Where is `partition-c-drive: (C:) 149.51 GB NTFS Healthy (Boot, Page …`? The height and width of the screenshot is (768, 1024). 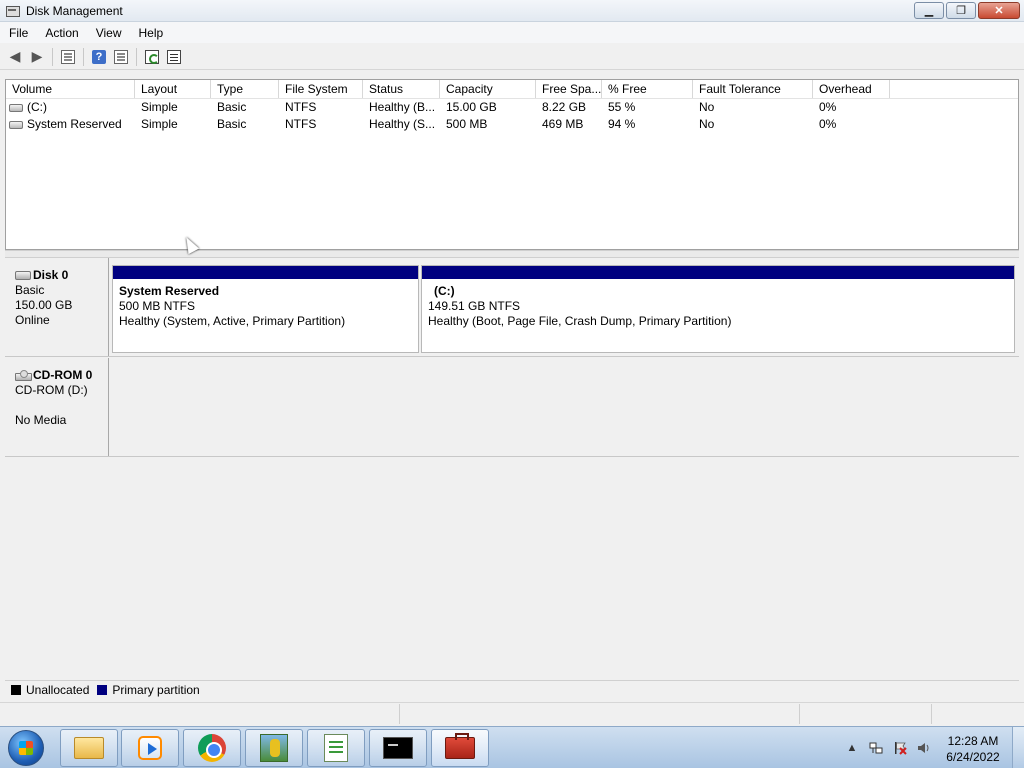 partition-c-drive: (C:) 149.51 GB NTFS Healthy (Boot, Page … is located at coordinates (718, 309).